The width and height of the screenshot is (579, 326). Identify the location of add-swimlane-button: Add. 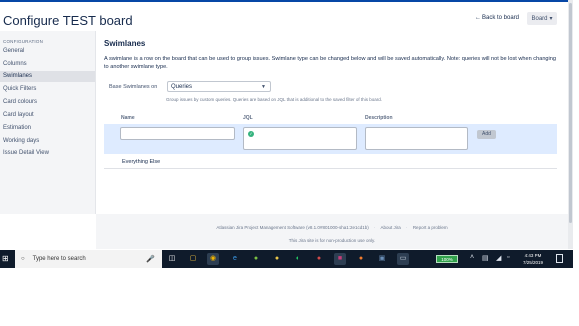
(486, 134).